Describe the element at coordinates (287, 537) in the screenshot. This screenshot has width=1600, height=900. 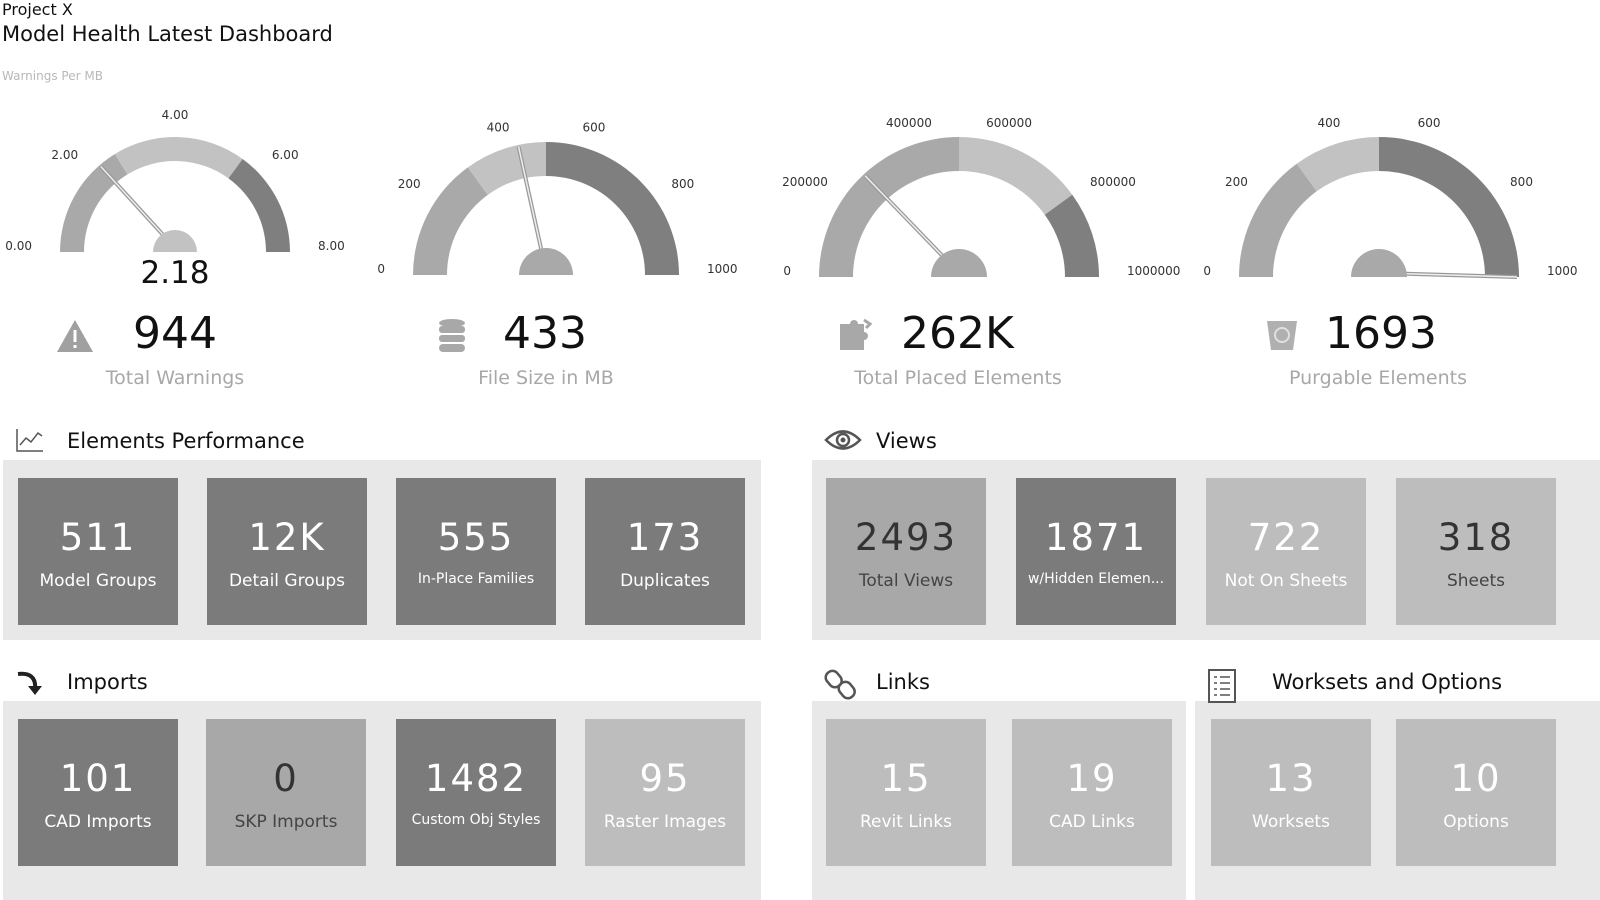
I see `metric-value: 12K` at that location.